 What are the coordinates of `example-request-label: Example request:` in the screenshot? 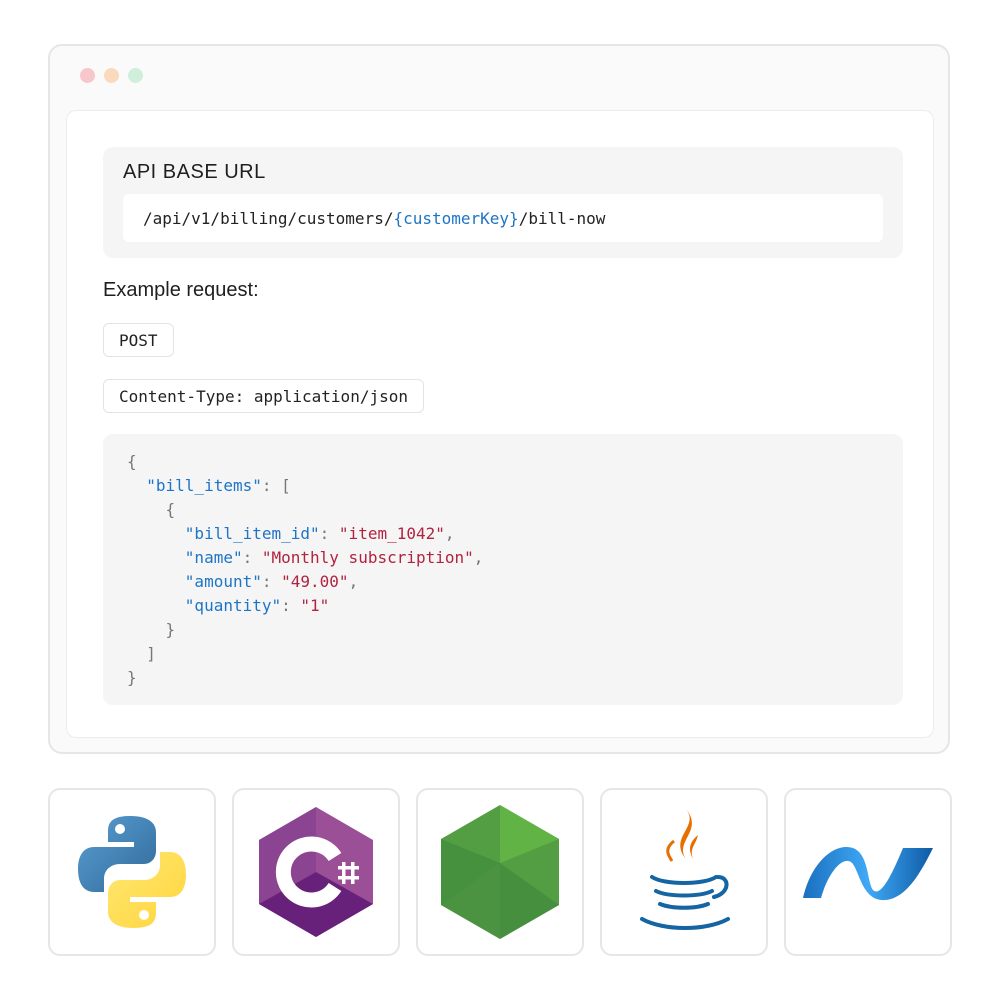 It's located at (181, 290).